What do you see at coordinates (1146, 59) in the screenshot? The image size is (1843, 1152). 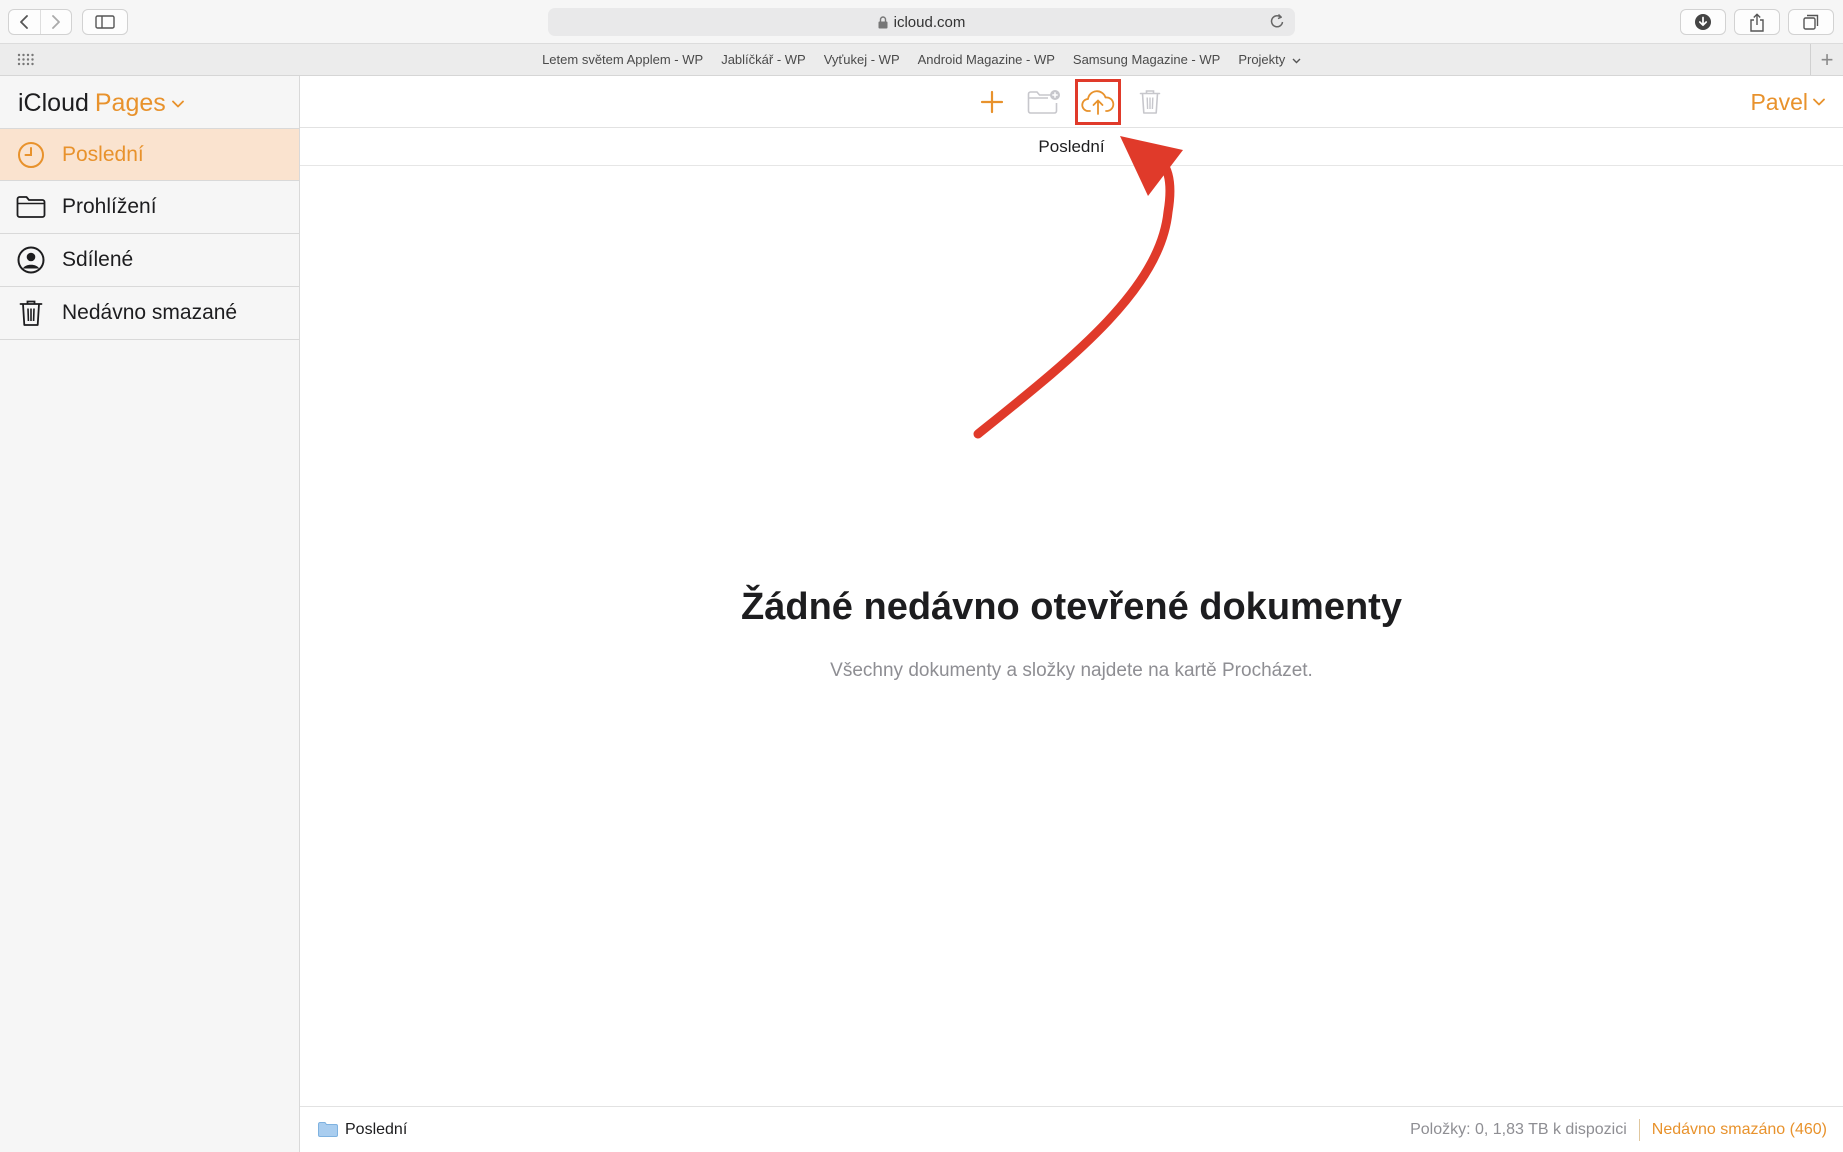 I see `favorite-link: Samsung Magazine - WP` at bounding box center [1146, 59].